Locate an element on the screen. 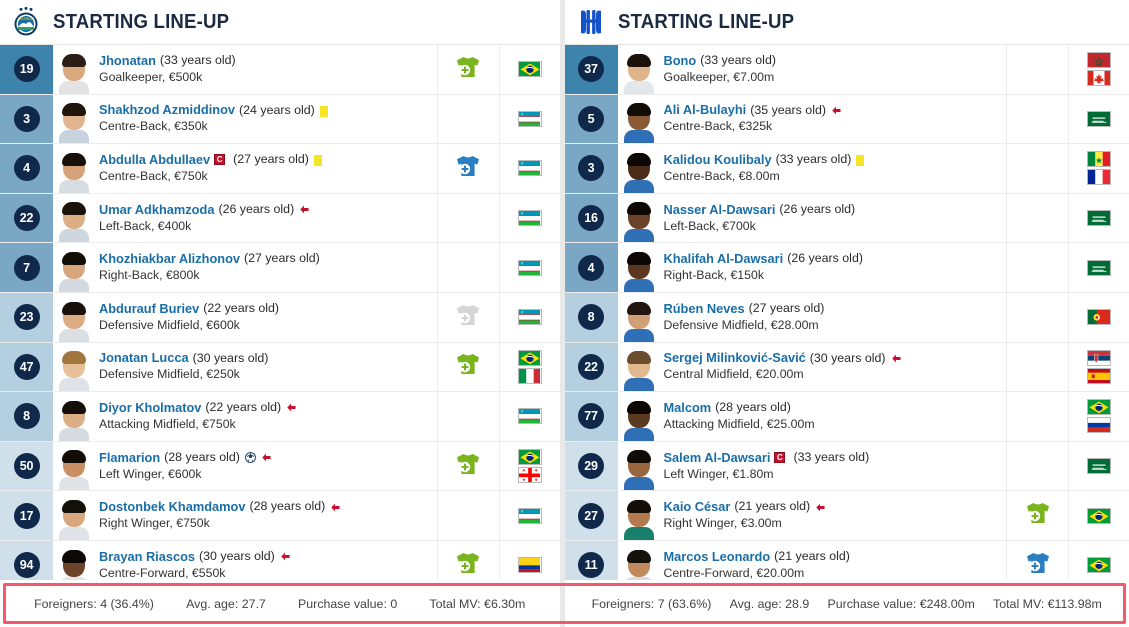 The width and height of the screenshot is (1129, 627). pakhtakor-crest-icon: PAXTAKOR is located at coordinates (26, 22).